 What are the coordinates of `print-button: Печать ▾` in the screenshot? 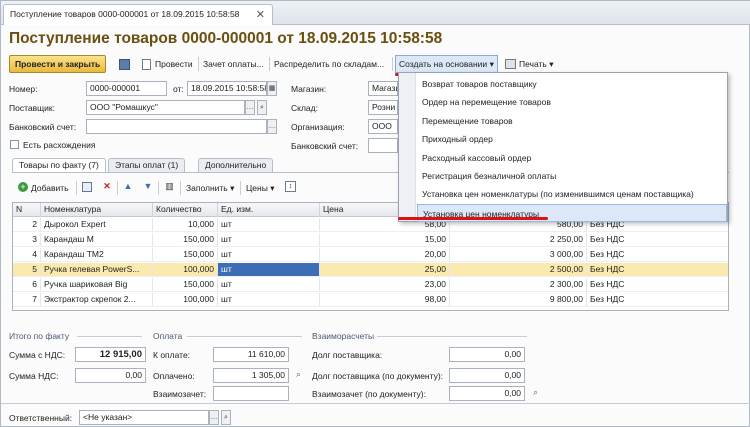 It's located at (536, 64).